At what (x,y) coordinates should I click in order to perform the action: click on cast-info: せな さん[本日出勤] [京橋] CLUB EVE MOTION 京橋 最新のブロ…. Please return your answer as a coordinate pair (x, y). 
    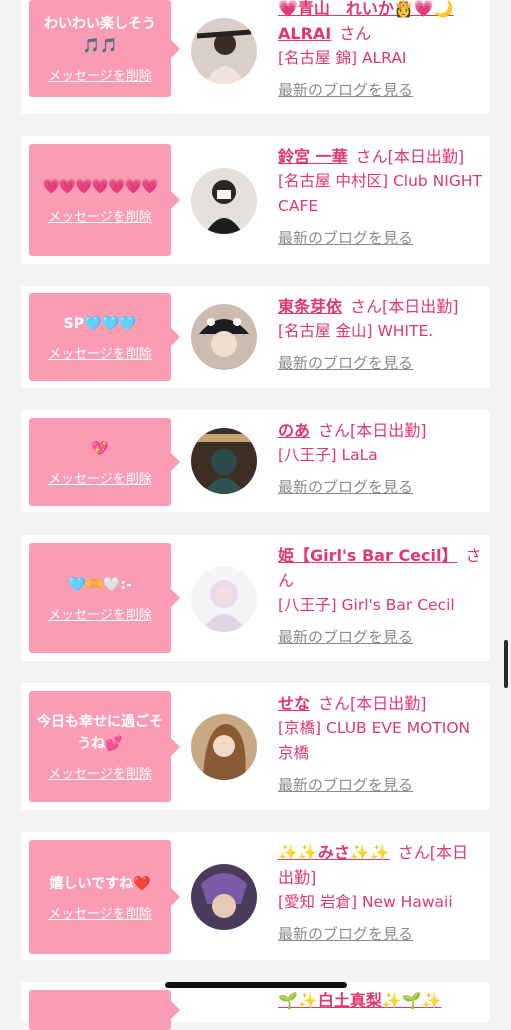
    Looking at the image, I should click on (380, 743).